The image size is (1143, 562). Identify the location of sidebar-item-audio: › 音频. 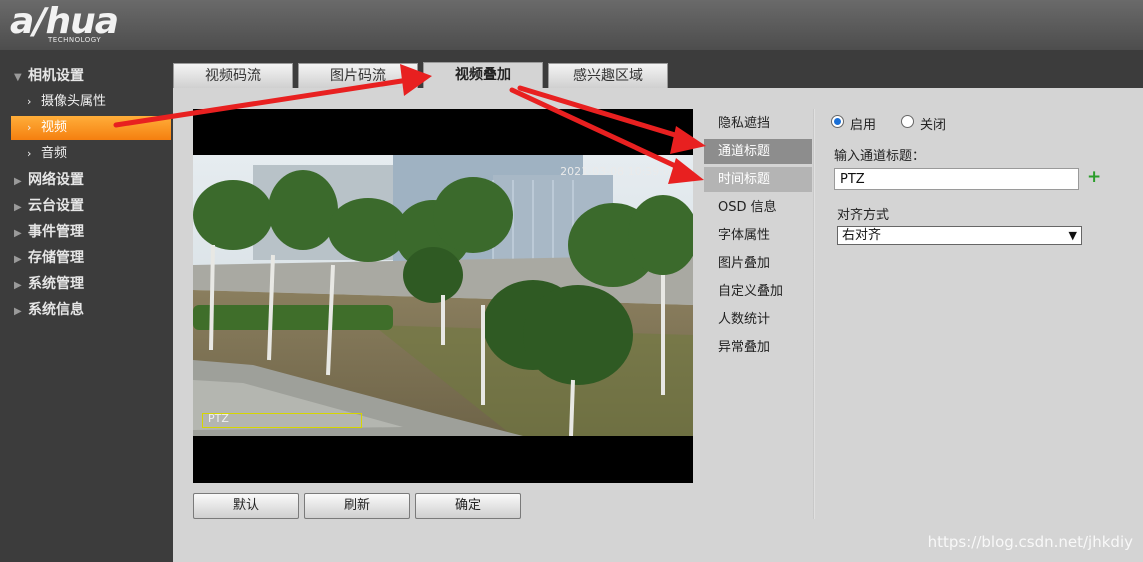
(91, 154).